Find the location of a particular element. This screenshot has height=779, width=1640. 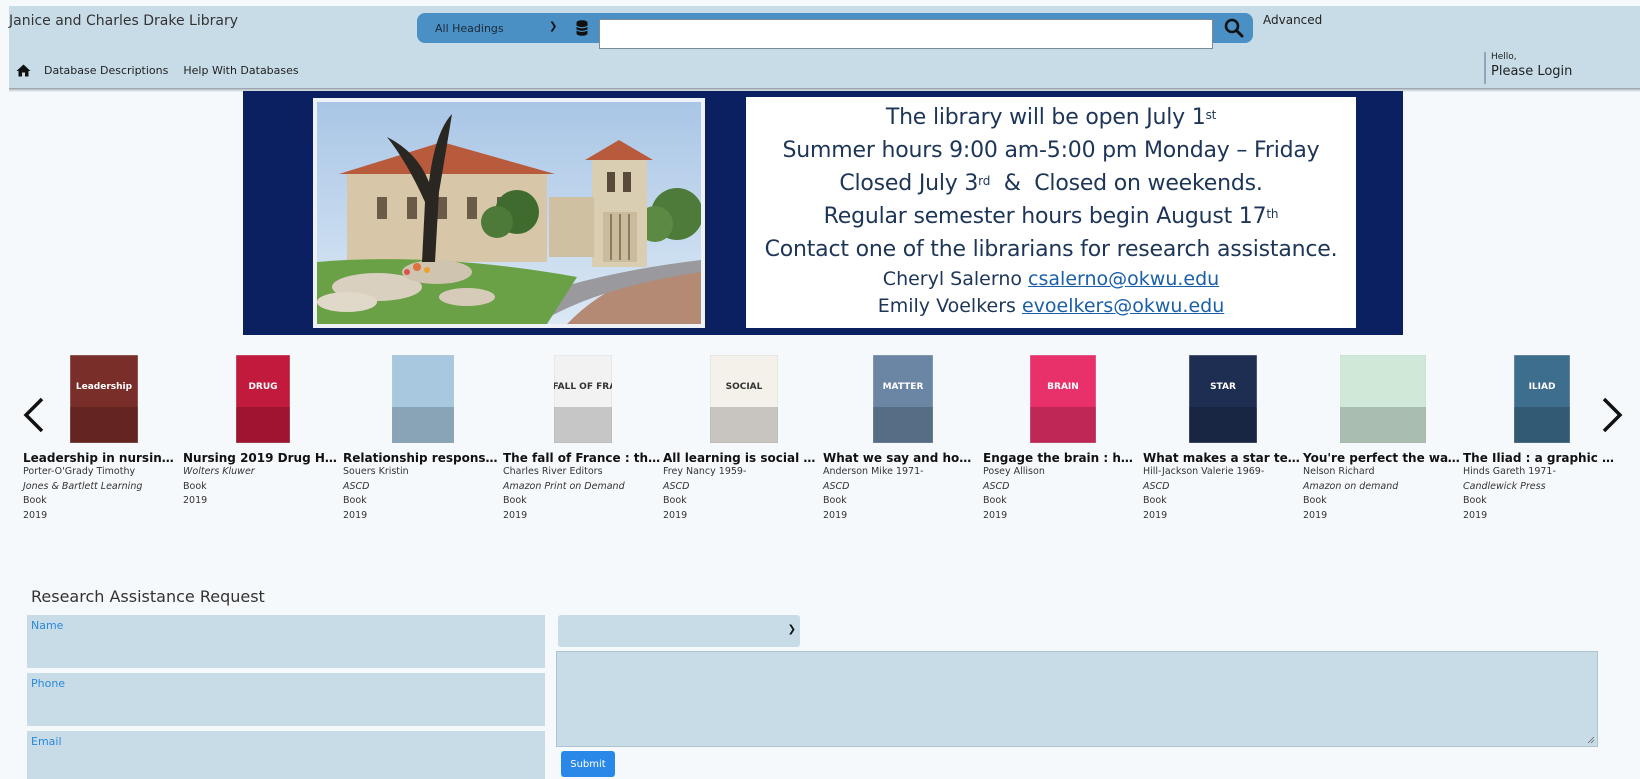

database-icon is located at coordinates (582, 28).